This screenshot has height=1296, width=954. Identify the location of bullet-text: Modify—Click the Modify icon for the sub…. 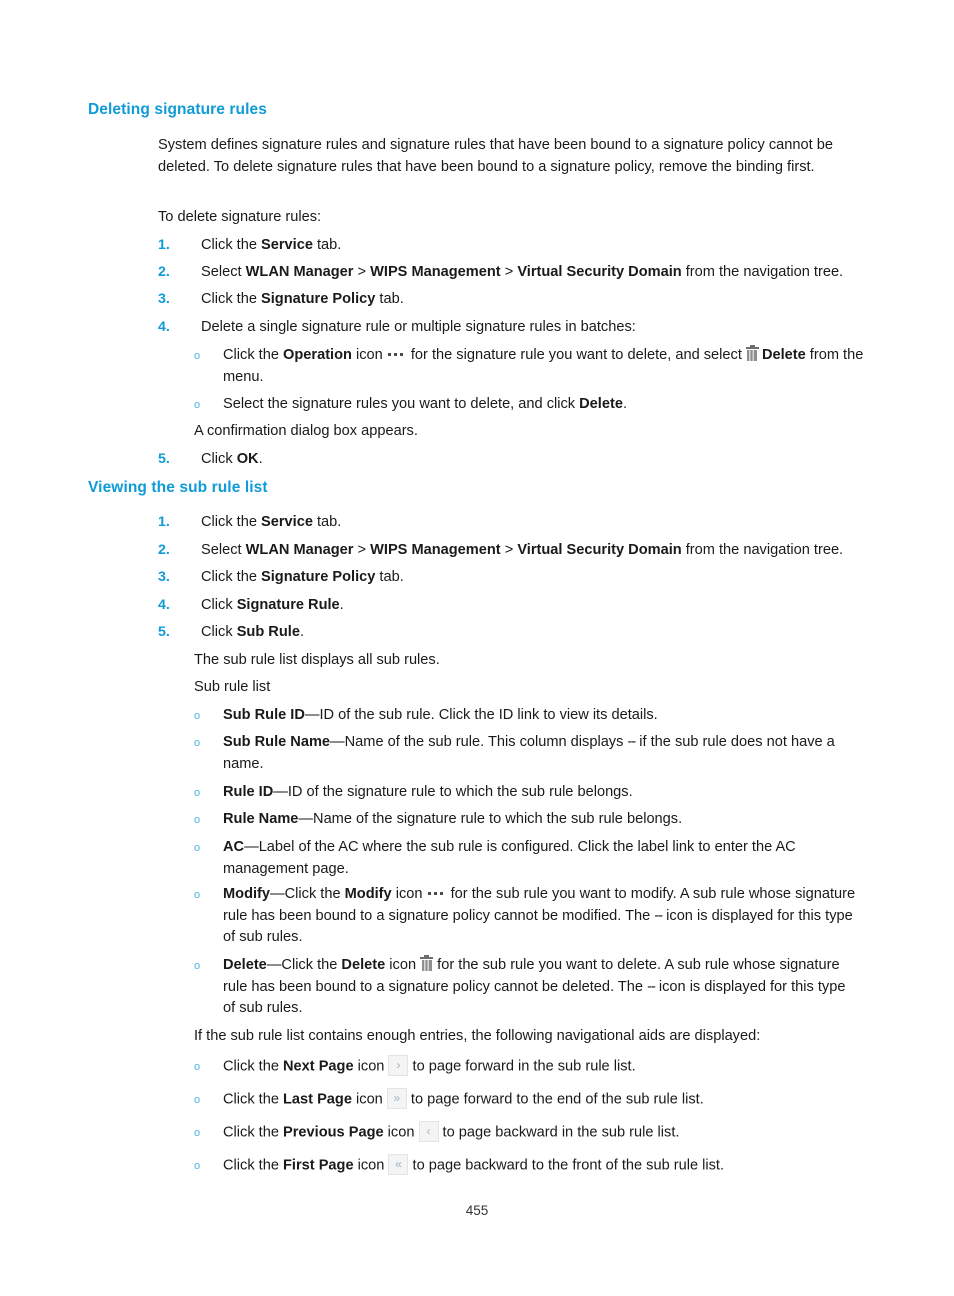
(544, 916).